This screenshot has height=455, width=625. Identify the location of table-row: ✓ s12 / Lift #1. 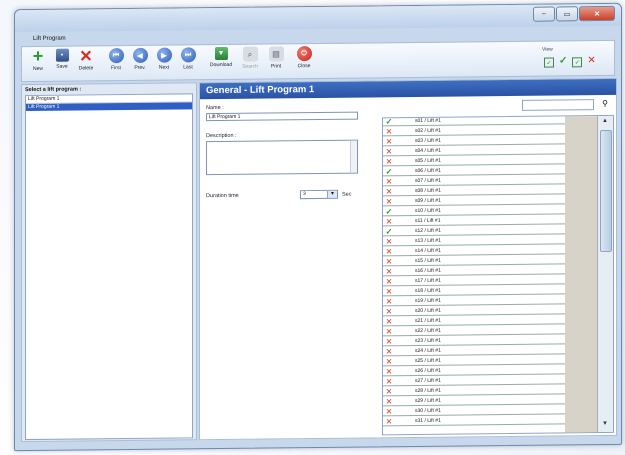
(474, 231).